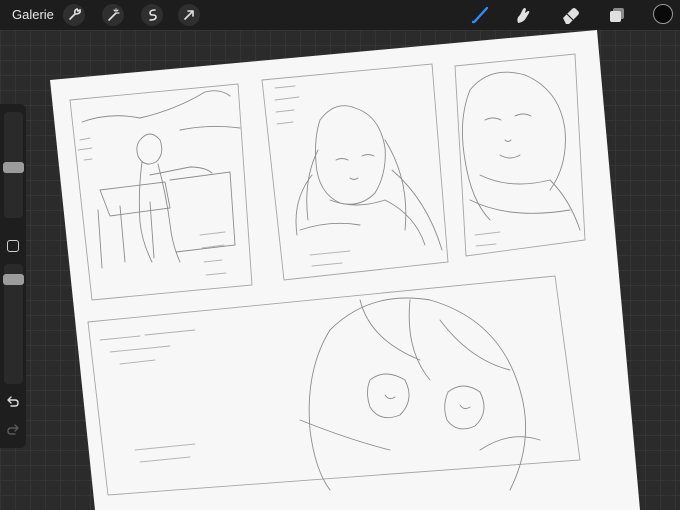  I want to click on brush-icon, so click(480, 15).